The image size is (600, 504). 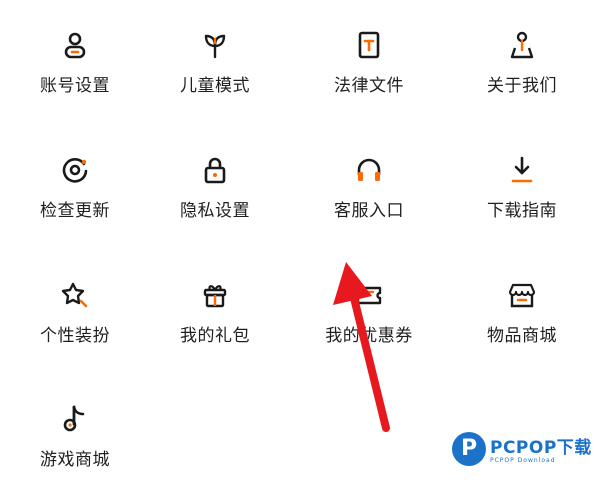 I want to click on legal-document-icon, so click(x=369, y=45).